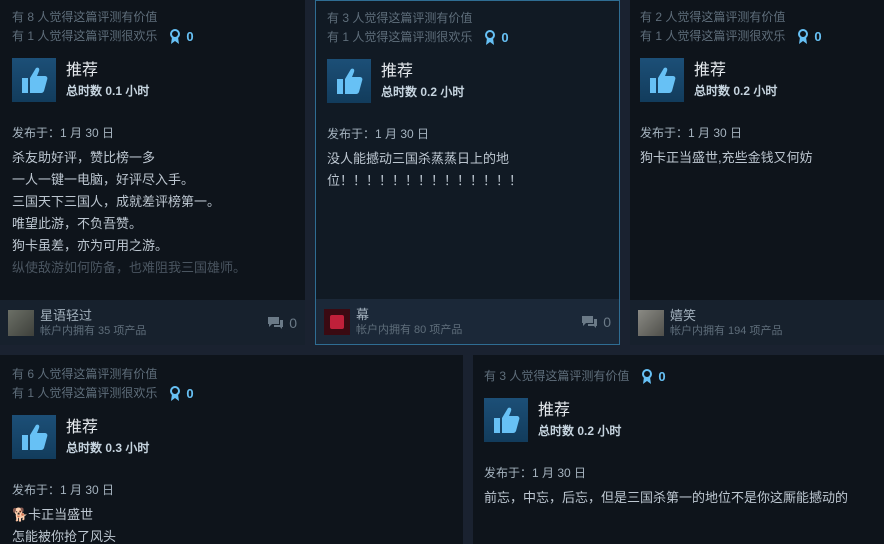  I want to click on review-text: 没人能撼动三国杀蒸蒸日上的地 位！！！！！！！！！！！！！！, so click(467, 170).